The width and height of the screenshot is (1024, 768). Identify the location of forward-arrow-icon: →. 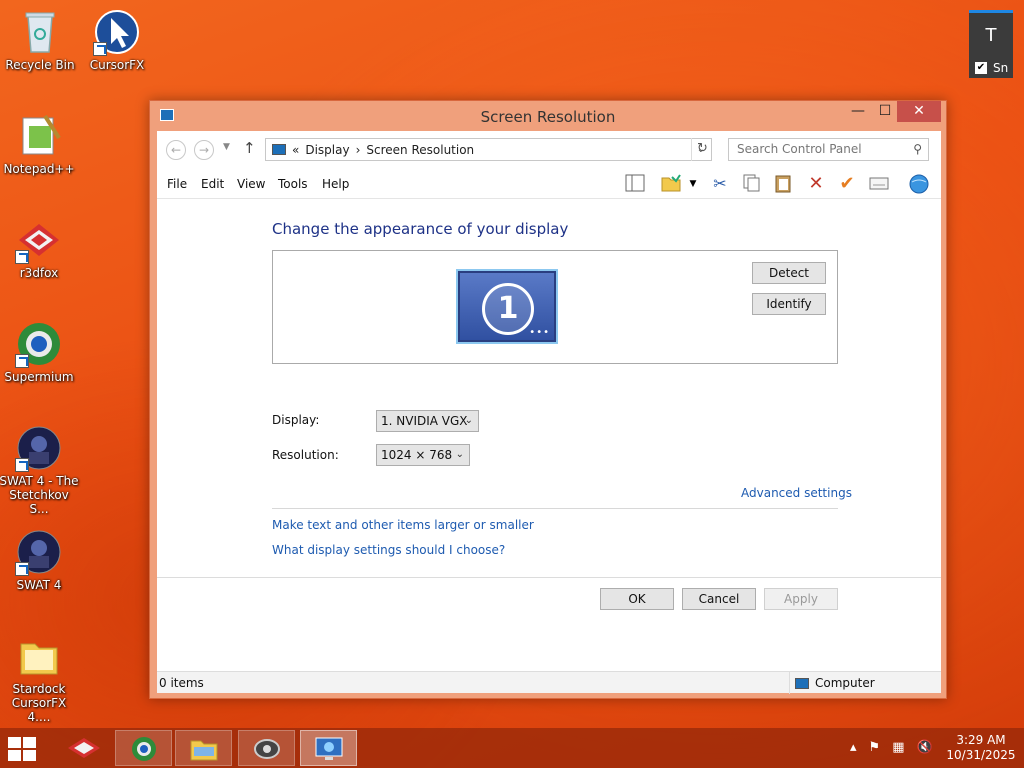
(204, 150).